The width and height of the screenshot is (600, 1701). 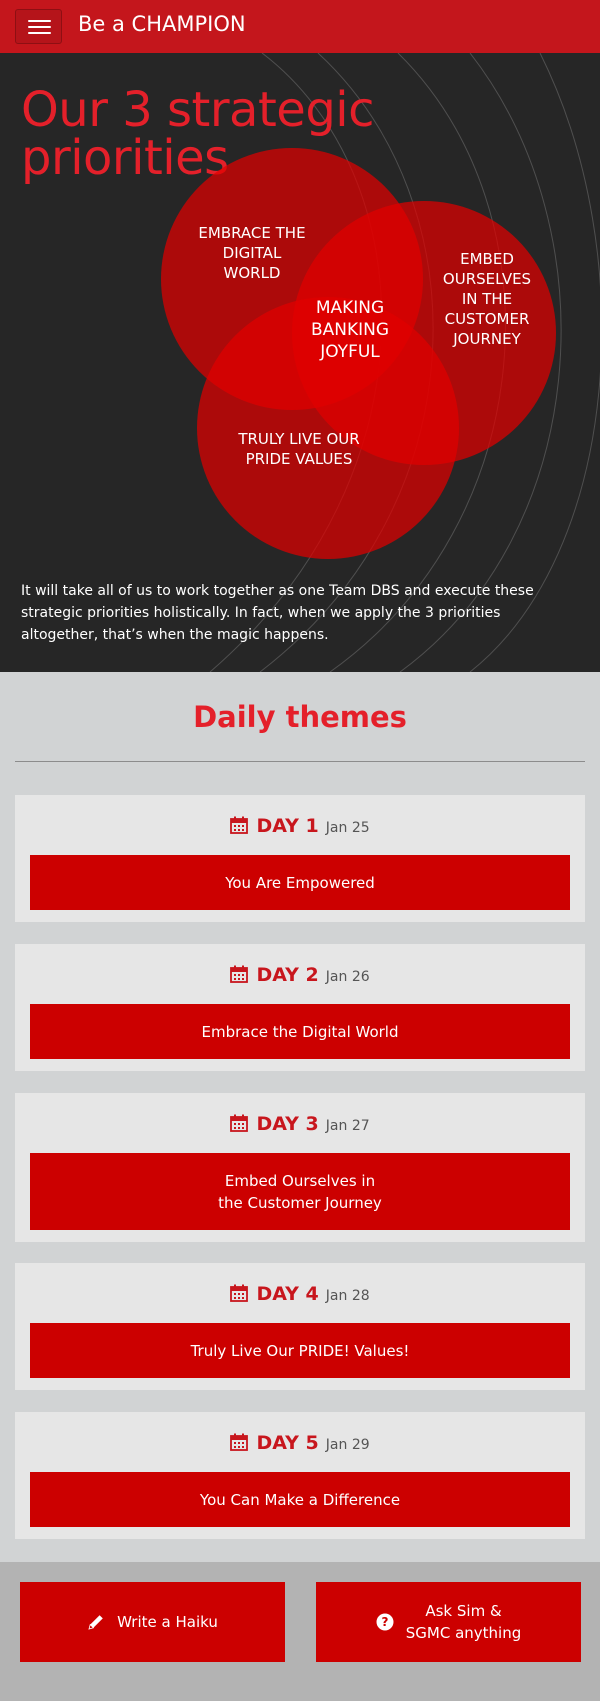 What do you see at coordinates (347, 828) in the screenshot?
I see `day-date: Jan 25` at bounding box center [347, 828].